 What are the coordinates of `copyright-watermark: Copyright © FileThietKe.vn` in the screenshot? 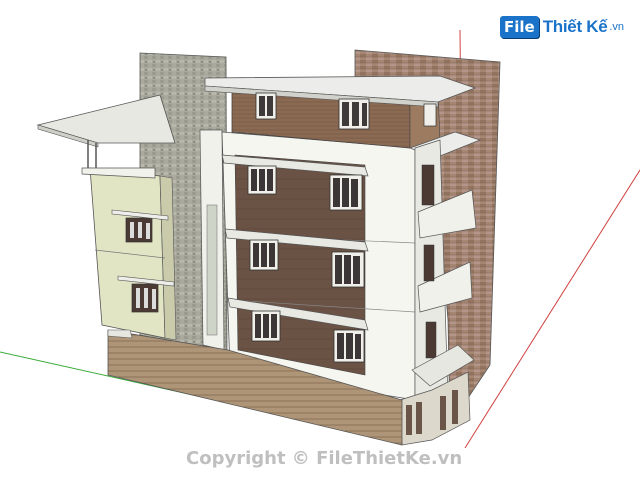 It's located at (324, 458).